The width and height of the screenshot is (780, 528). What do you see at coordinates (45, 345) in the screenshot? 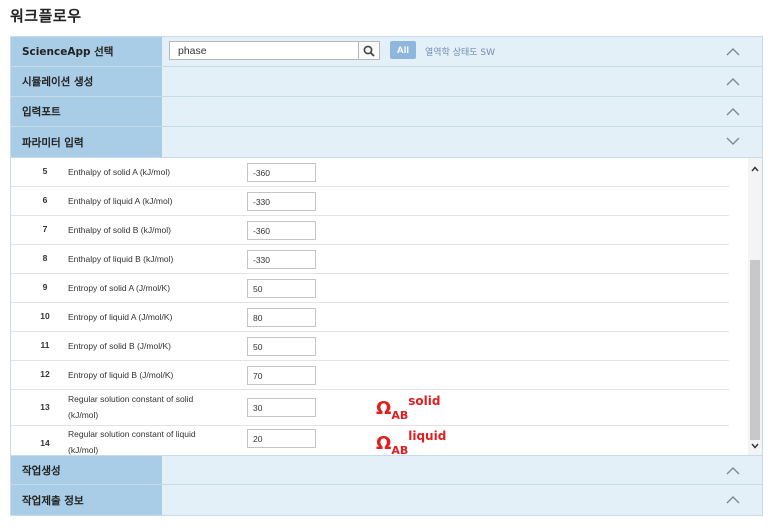
I see `parameter-number: 11` at bounding box center [45, 345].